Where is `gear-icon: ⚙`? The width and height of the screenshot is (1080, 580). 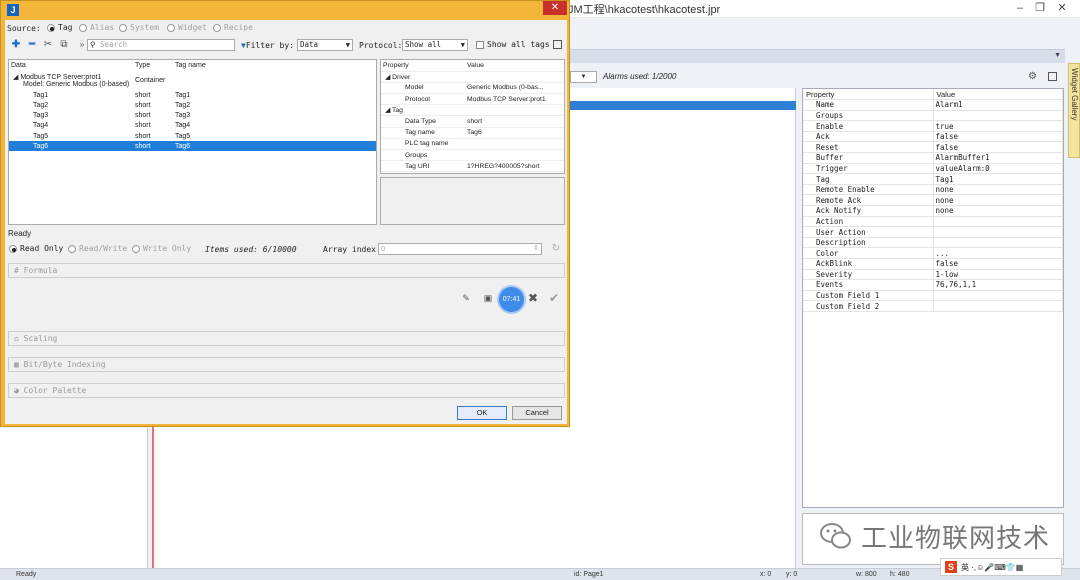
gear-icon: ⚙ is located at coordinates (1032, 76).